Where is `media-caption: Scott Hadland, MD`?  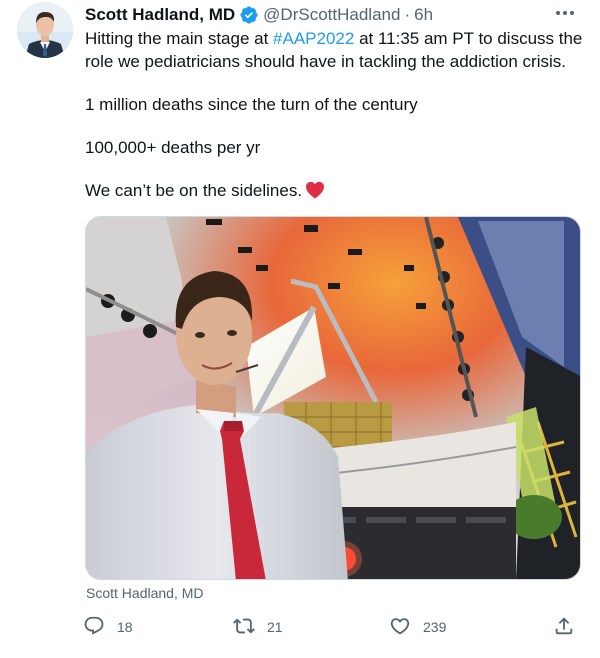
media-caption: Scott Hadland, MD is located at coordinates (145, 593).